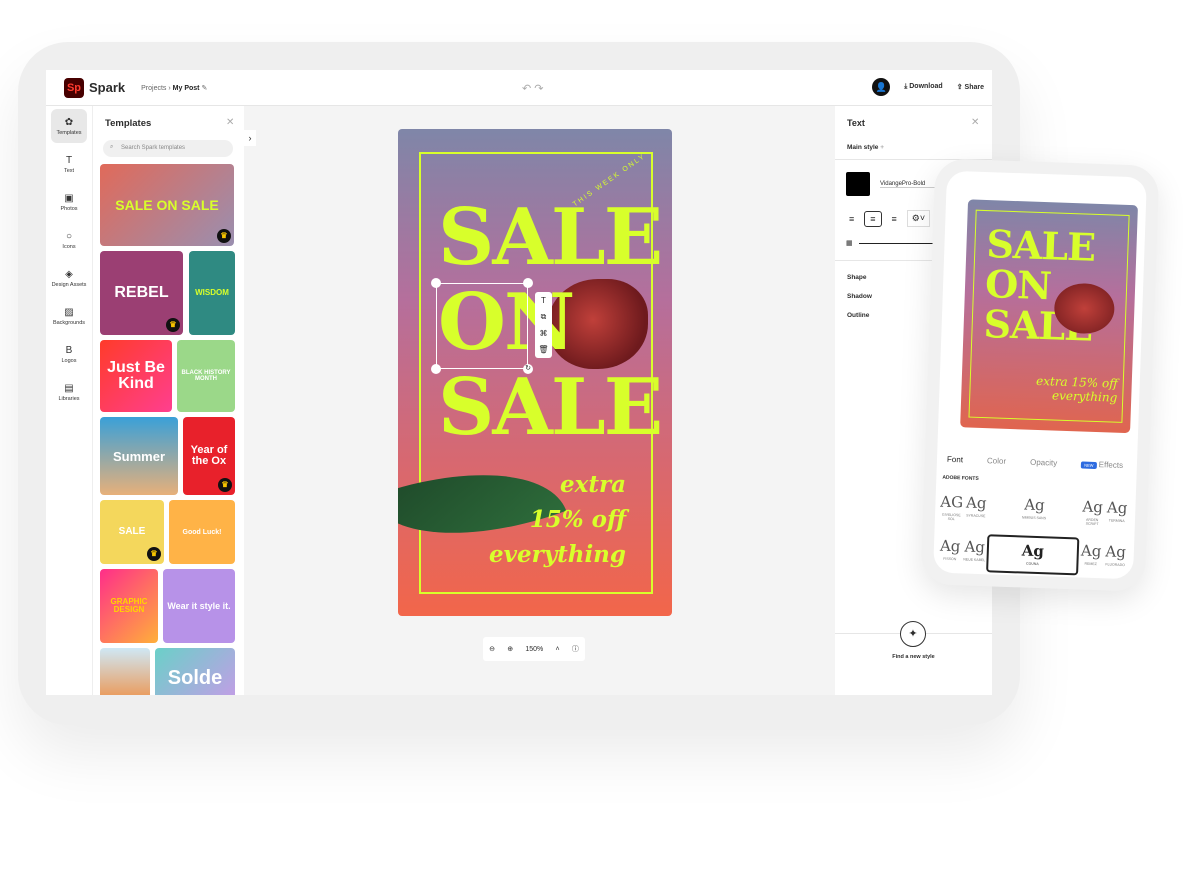 The height and width of the screenshot is (886, 1200). I want to click on poster-script-3: everything, so click(557, 554).